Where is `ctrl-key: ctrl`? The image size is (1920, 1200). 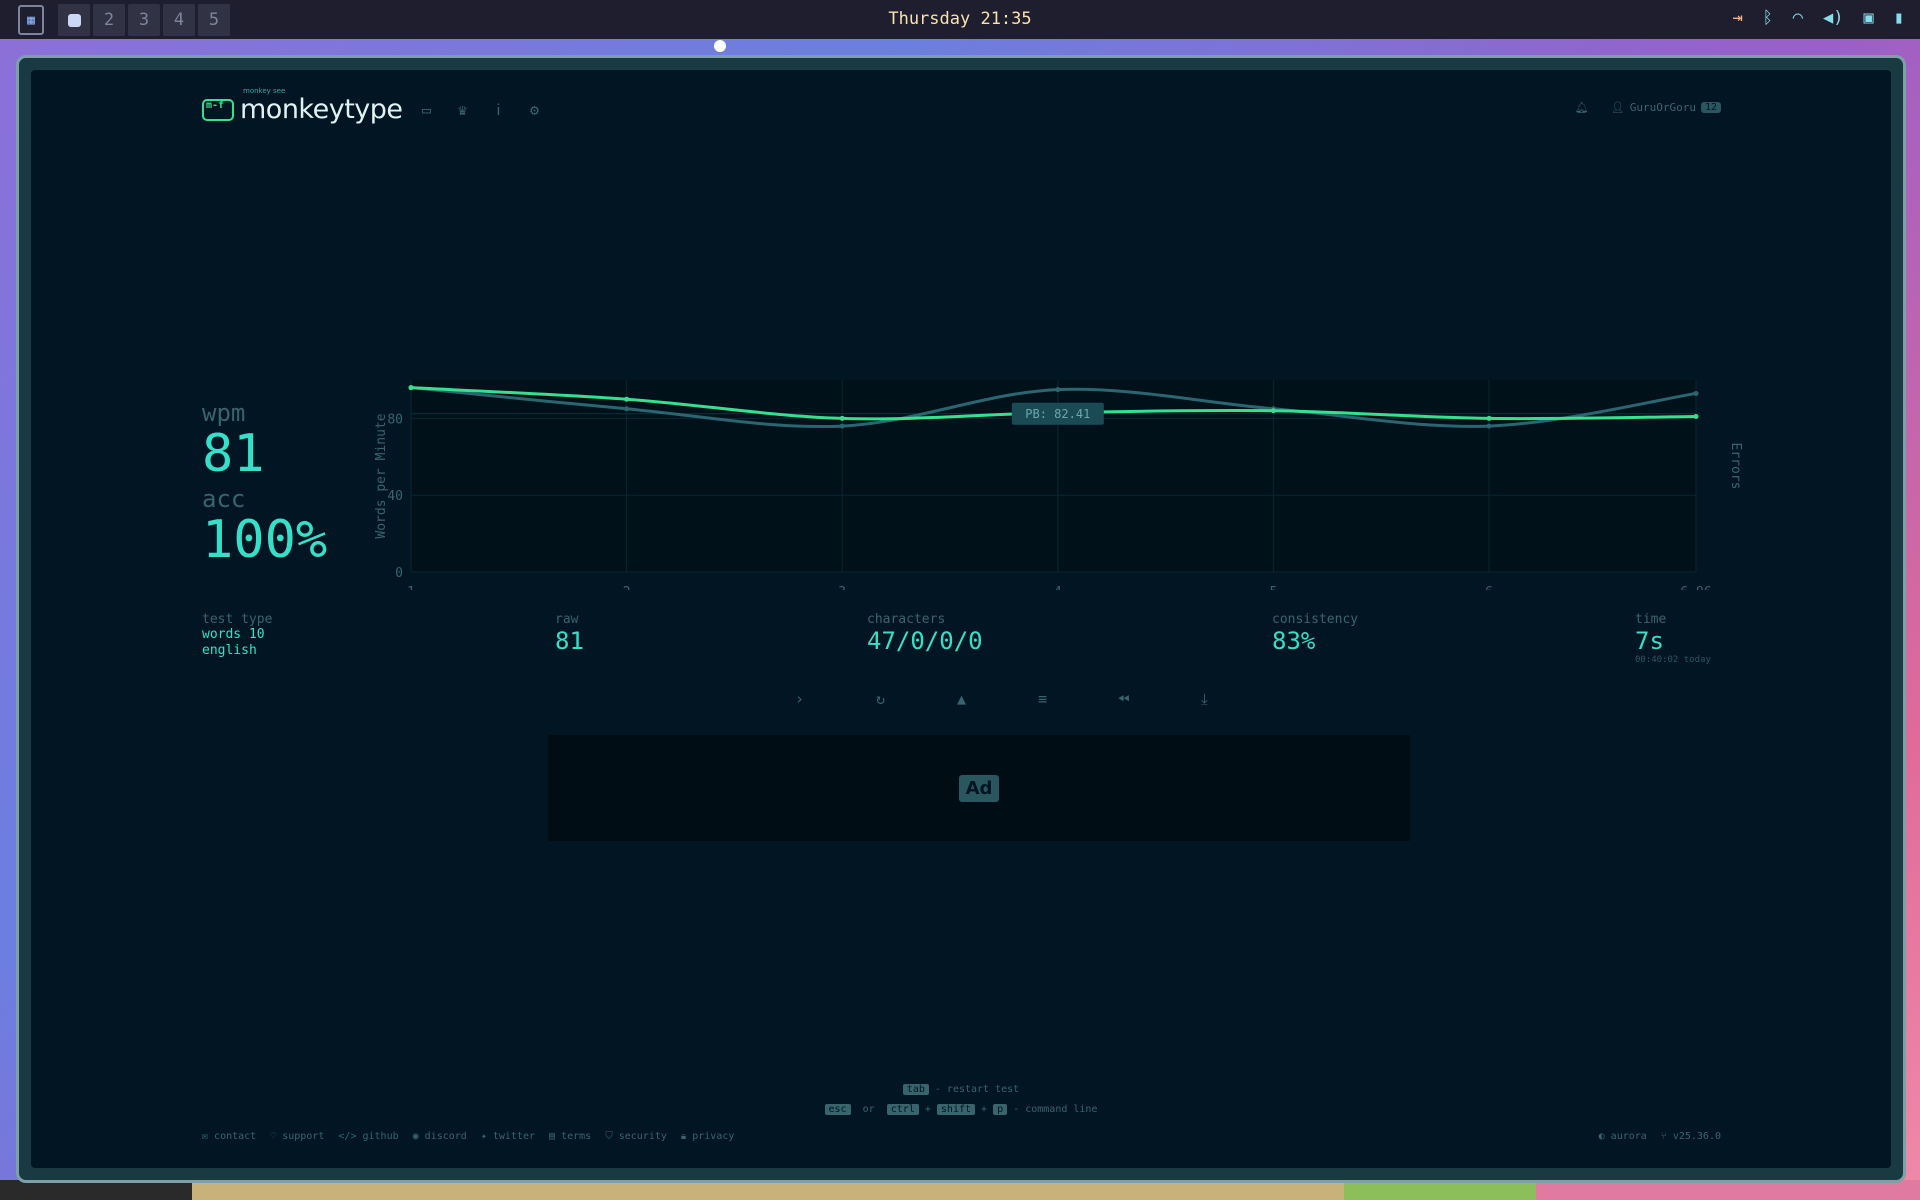 ctrl-key: ctrl is located at coordinates (902, 1109).